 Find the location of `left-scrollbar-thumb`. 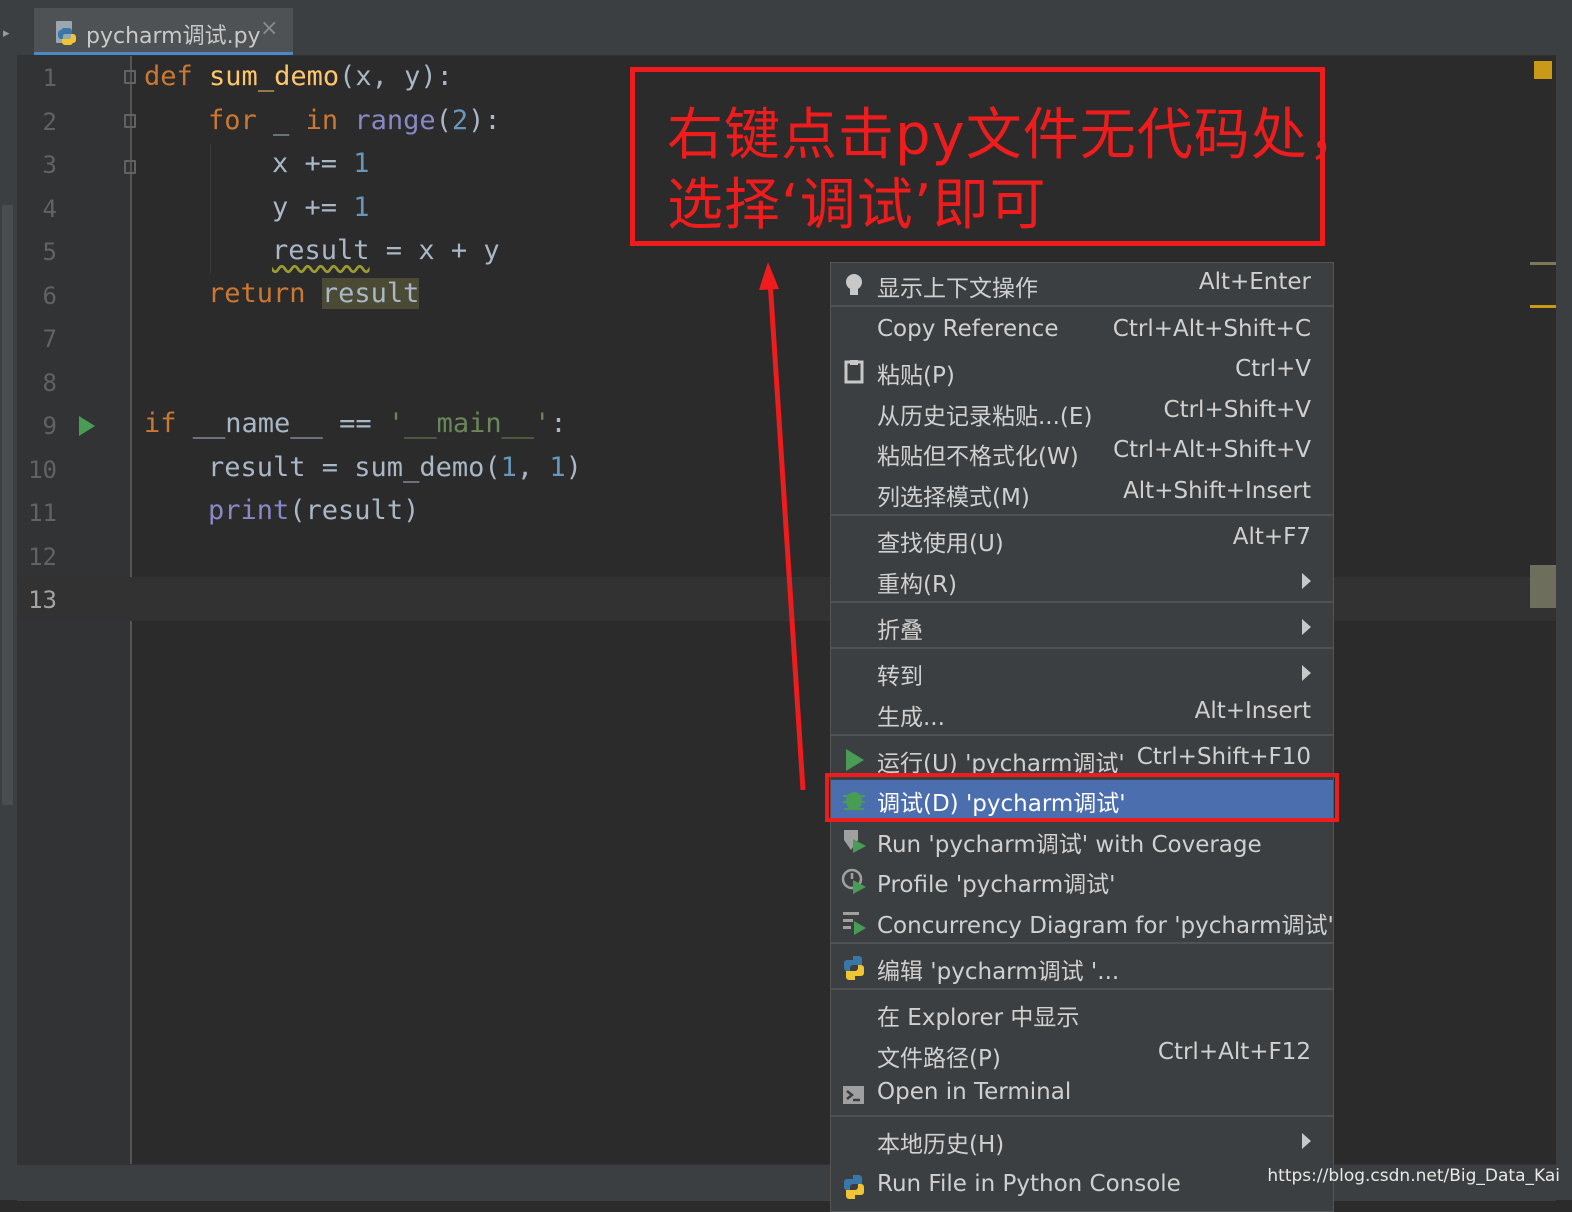

left-scrollbar-thumb is located at coordinates (7, 505).